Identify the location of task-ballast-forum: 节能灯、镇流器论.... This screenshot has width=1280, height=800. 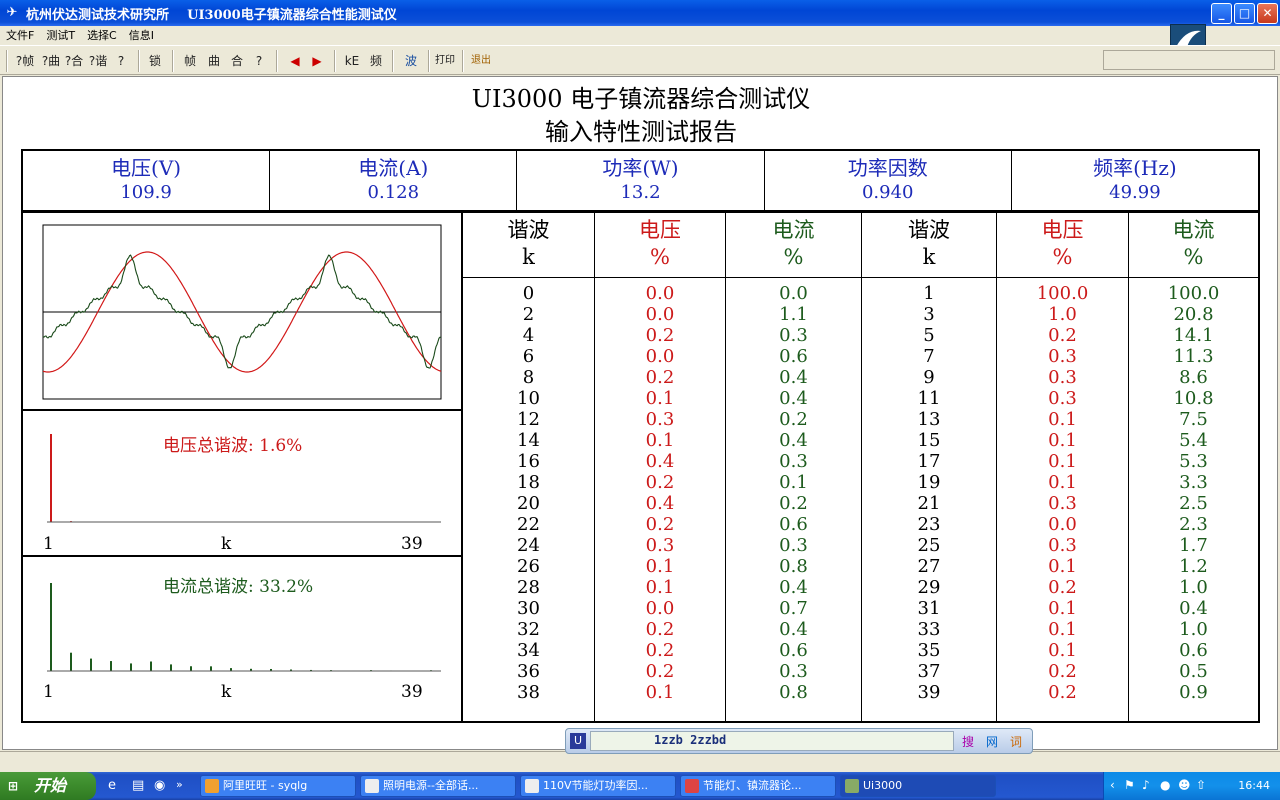
(758, 786).